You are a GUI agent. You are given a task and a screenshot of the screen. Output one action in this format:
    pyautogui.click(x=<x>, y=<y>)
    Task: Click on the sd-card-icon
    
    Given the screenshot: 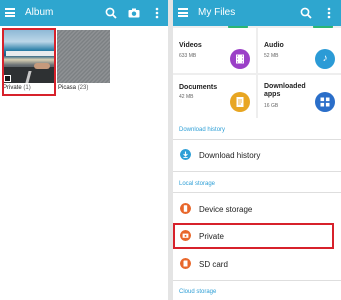 What is the action you would take?
    pyautogui.click(x=185, y=263)
    